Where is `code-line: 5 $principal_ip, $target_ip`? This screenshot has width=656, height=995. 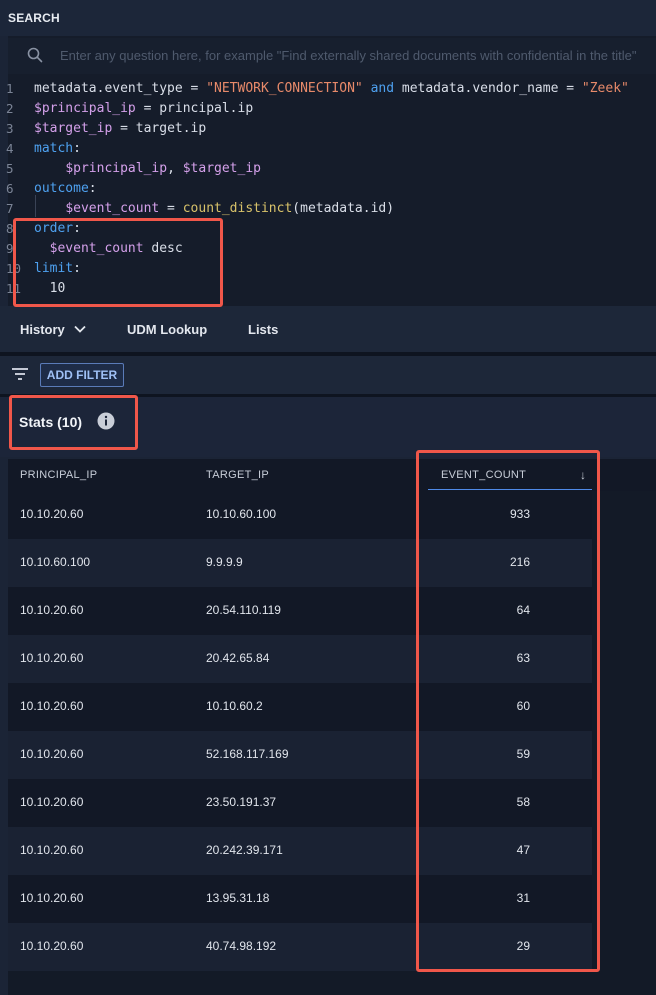 code-line: 5 $principal_ip, $target_ip is located at coordinates (328, 171).